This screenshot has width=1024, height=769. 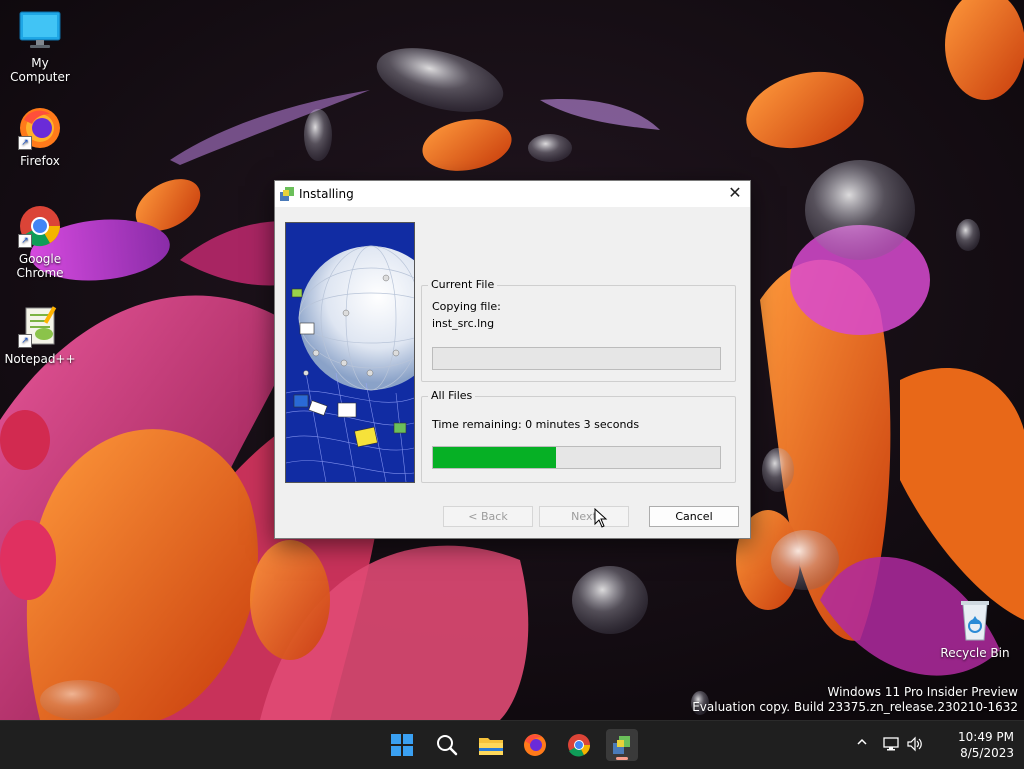 I want to click on taskbar: 10:49 PM 8/5/2023, so click(x=512, y=744).